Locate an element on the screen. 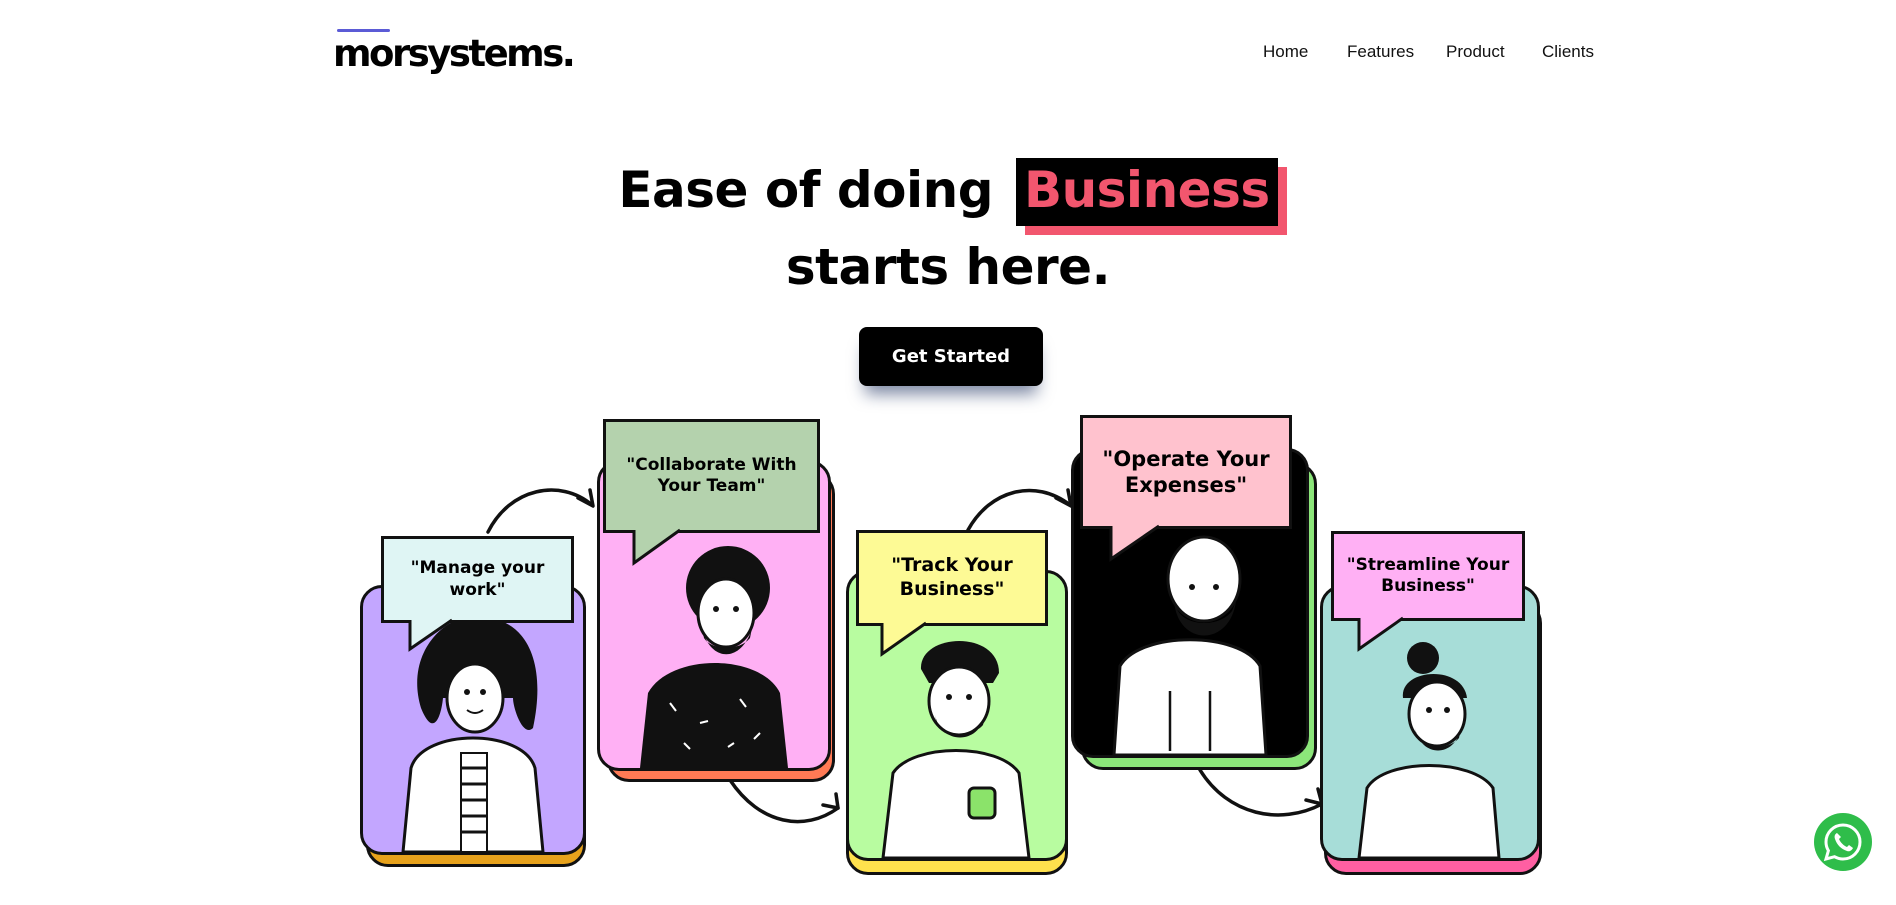 The width and height of the screenshot is (1896, 905). feature-card-manage is located at coordinates (475, 727).